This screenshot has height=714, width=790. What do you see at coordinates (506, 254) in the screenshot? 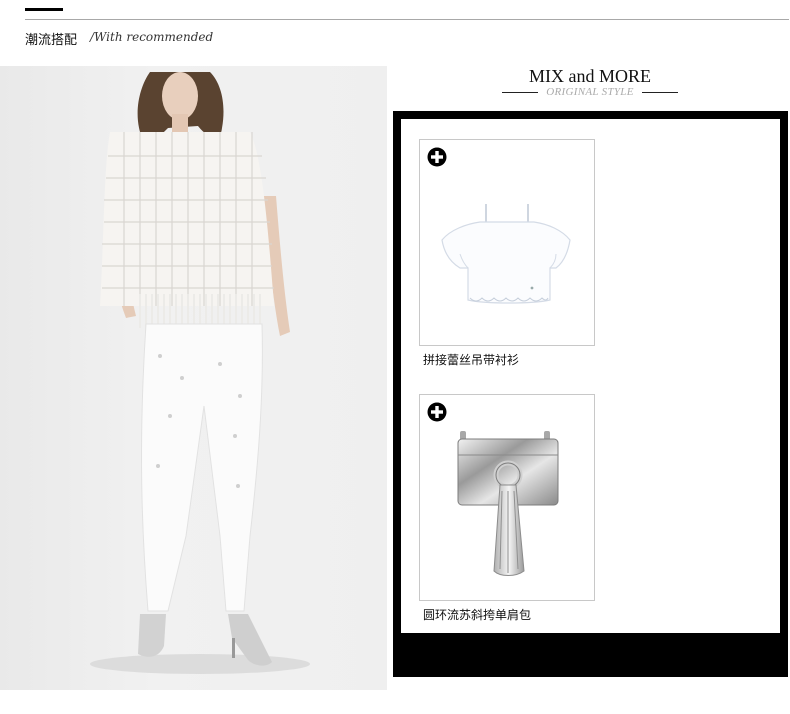
I see `white-top-image` at bounding box center [506, 254].